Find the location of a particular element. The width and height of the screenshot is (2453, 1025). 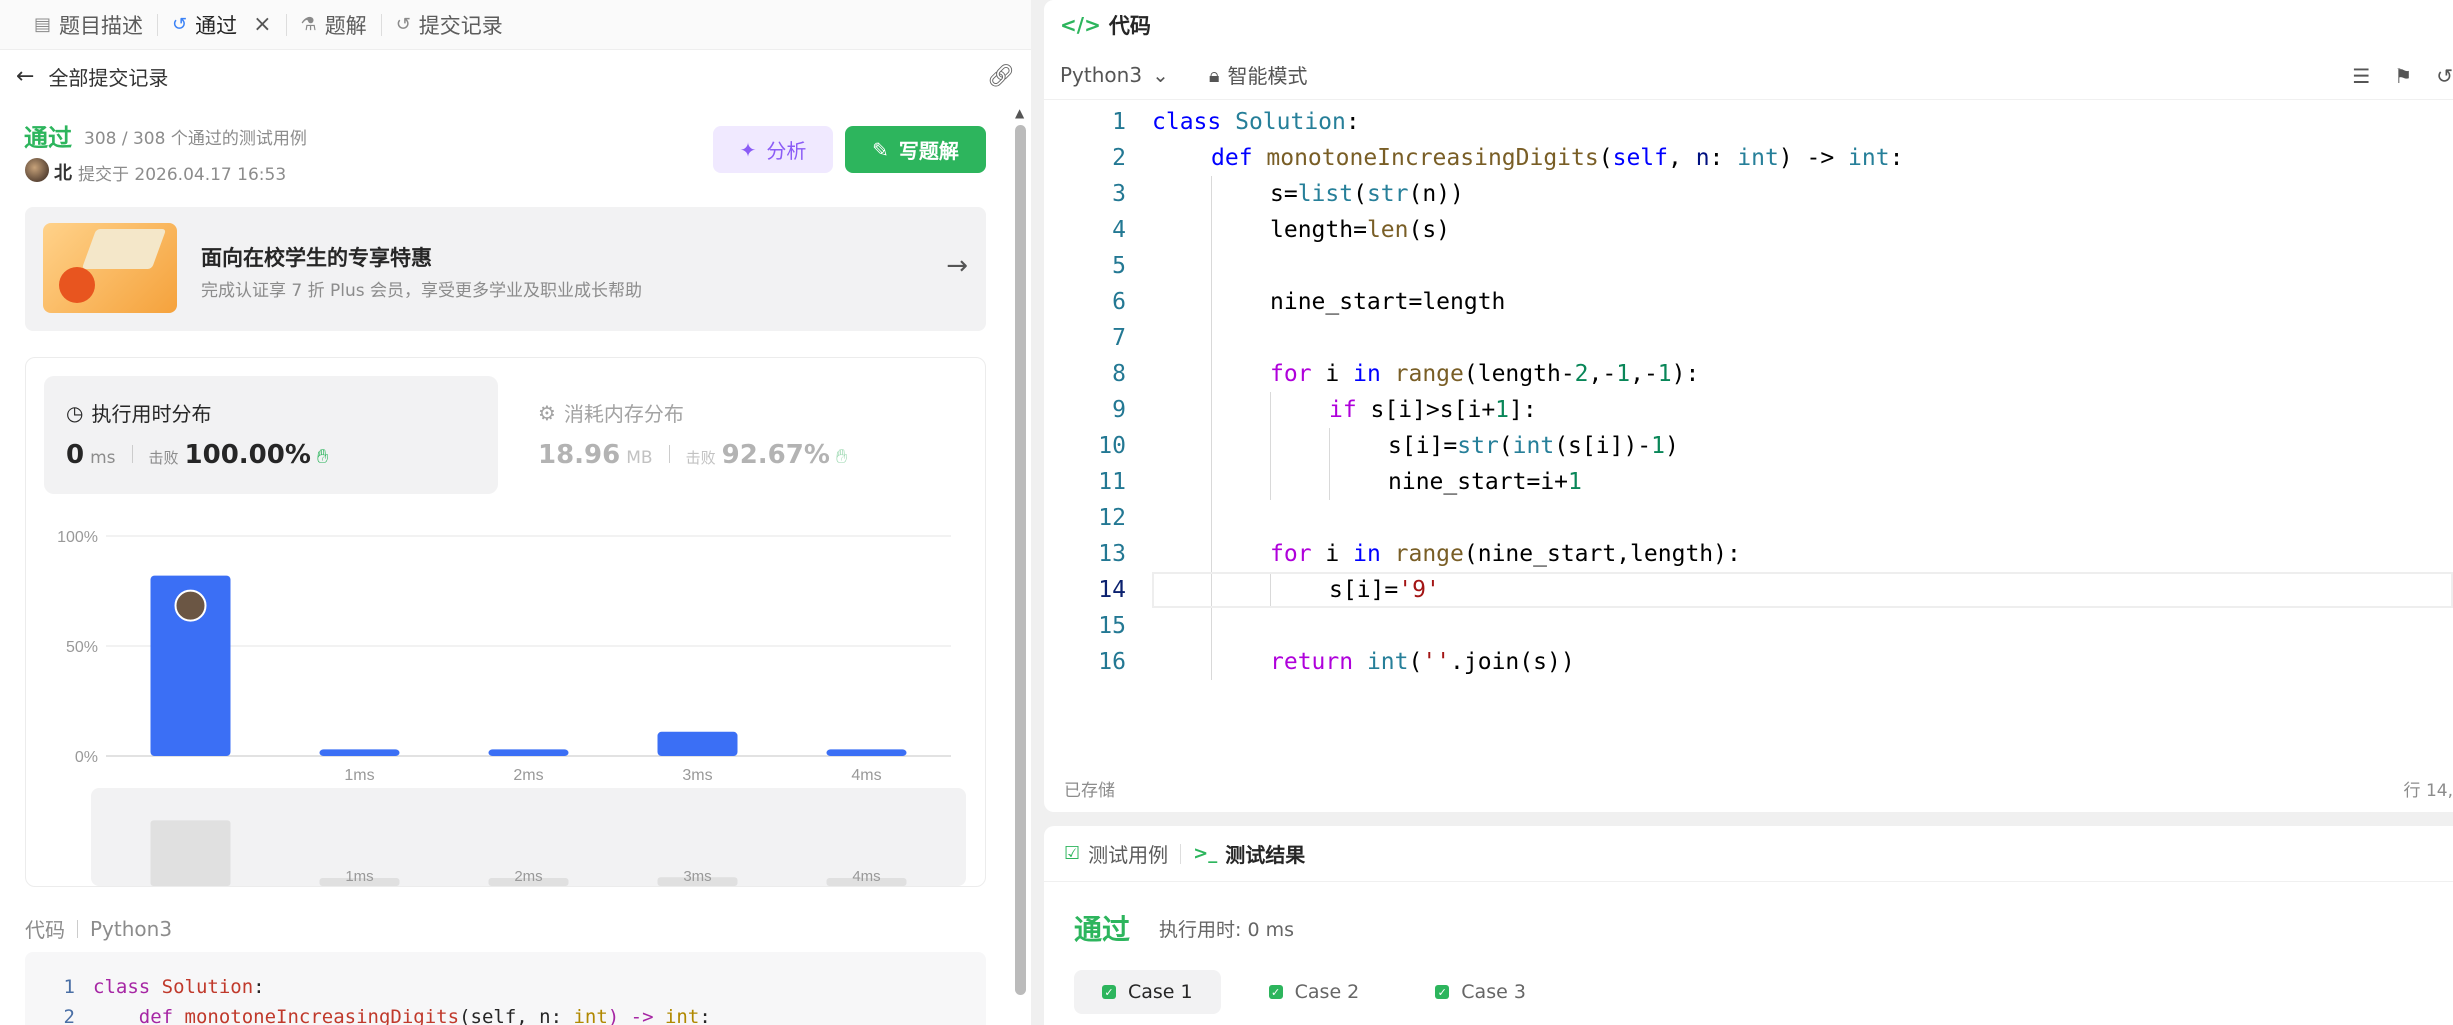

chart-bar is located at coordinates (359, 752).